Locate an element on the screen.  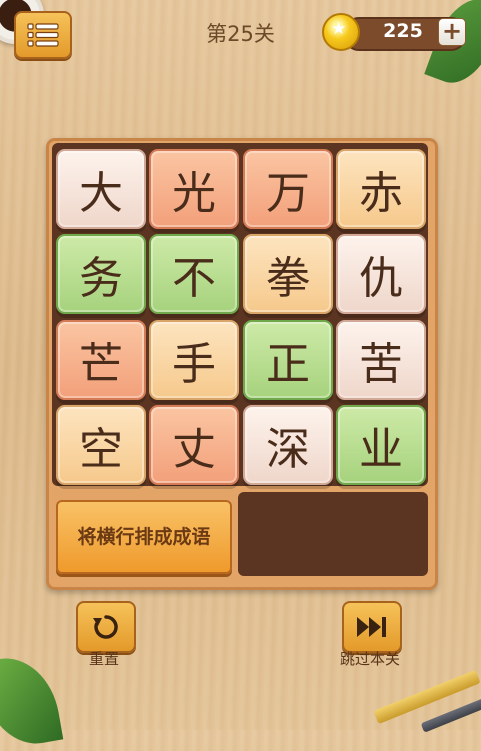
tile: 不 is located at coordinates (194, 274).